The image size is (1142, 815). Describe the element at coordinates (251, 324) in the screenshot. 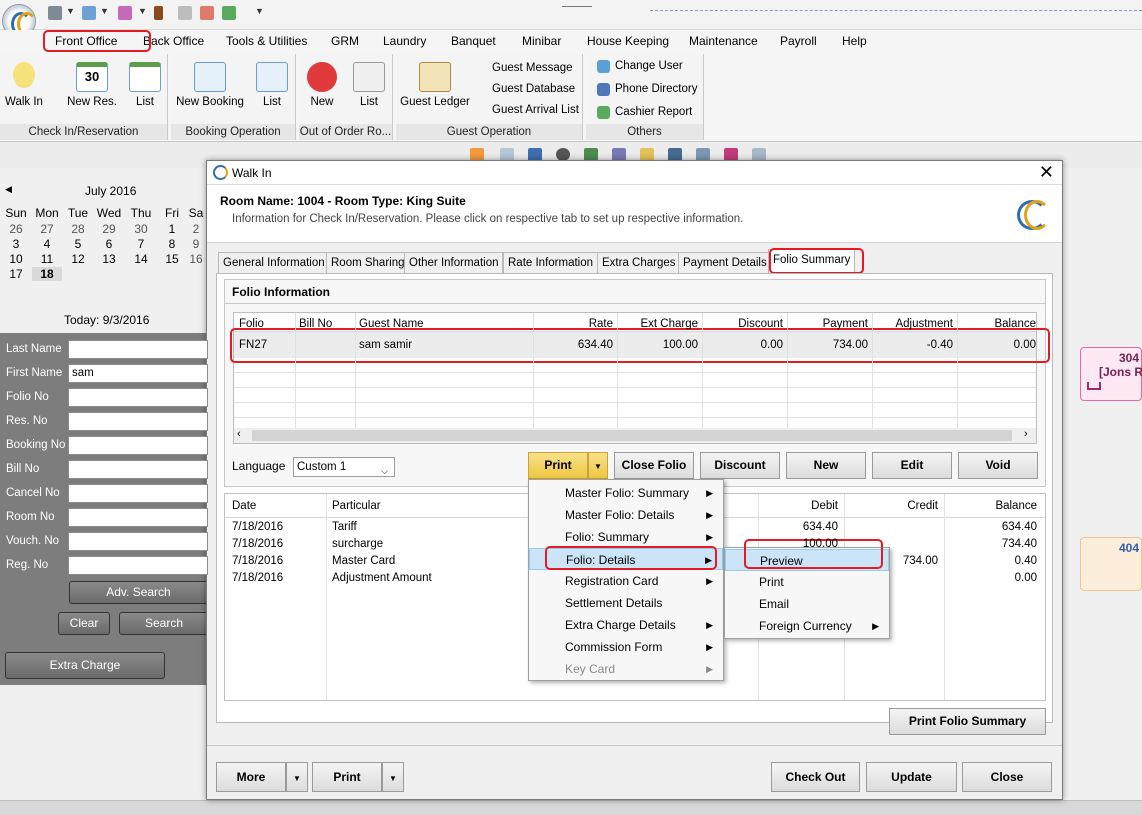

I see `folio-header-folio: Folio` at that location.